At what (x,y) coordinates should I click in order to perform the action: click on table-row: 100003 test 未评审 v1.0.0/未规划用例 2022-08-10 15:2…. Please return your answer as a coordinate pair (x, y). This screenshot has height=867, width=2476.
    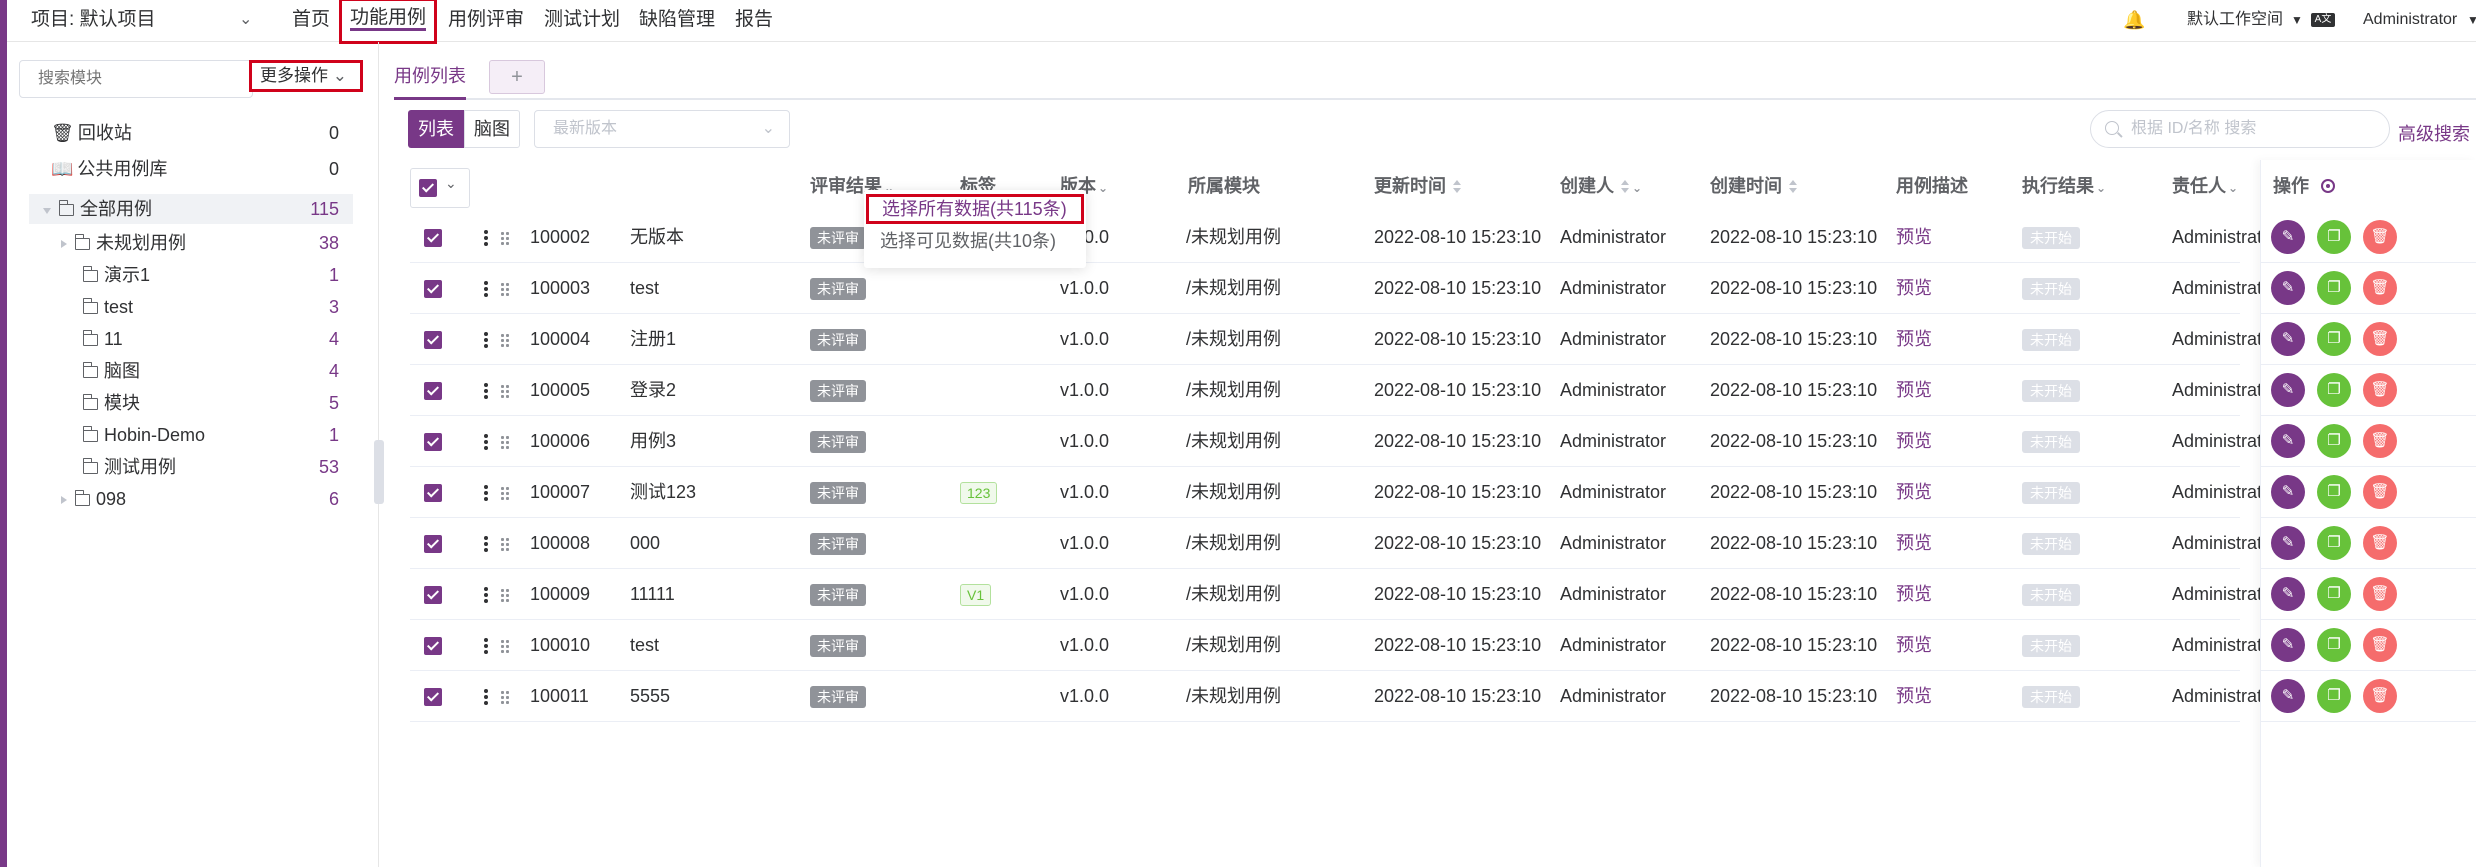
    Looking at the image, I should click on (1344, 288).